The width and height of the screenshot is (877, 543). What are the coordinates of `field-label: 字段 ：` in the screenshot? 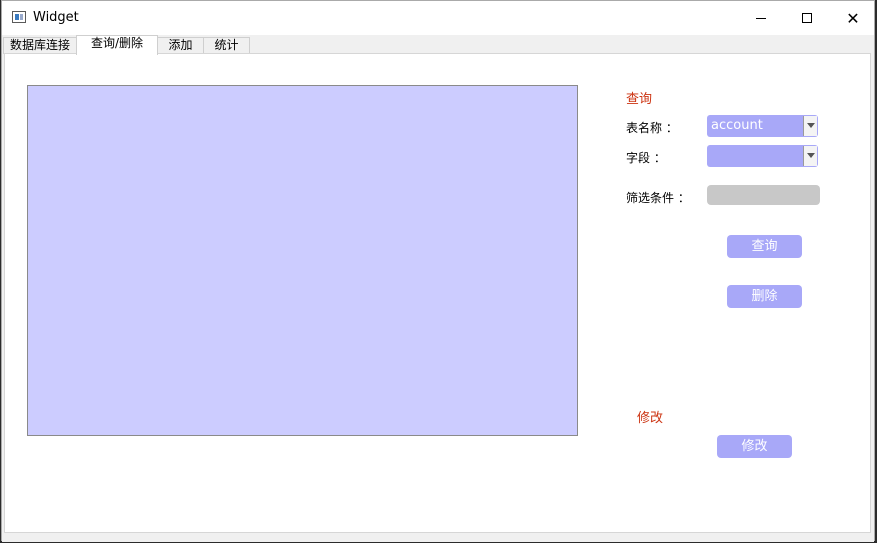 It's located at (646, 158).